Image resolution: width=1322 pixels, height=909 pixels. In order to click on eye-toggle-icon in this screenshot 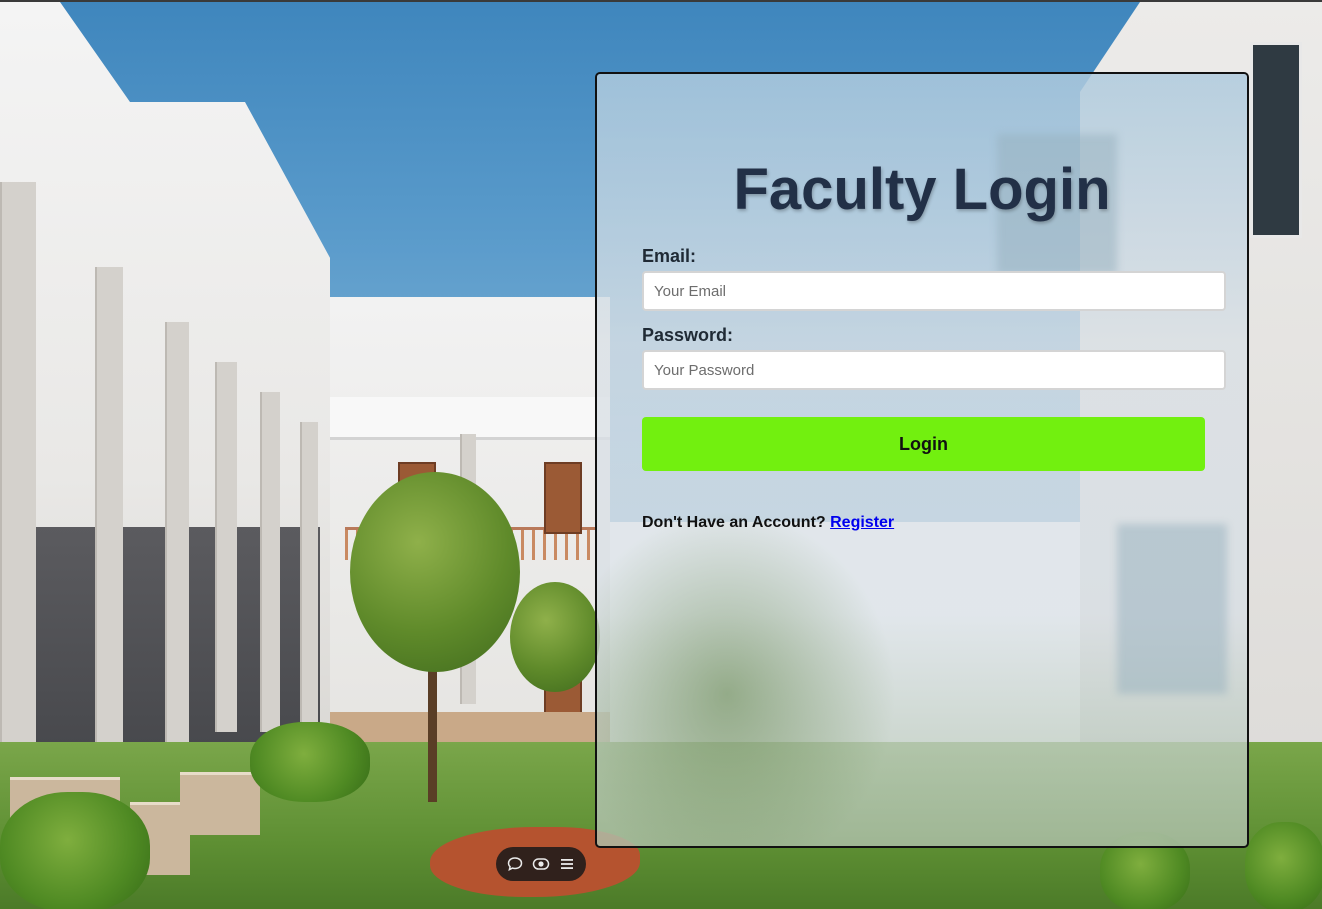, I will do `click(541, 864)`.